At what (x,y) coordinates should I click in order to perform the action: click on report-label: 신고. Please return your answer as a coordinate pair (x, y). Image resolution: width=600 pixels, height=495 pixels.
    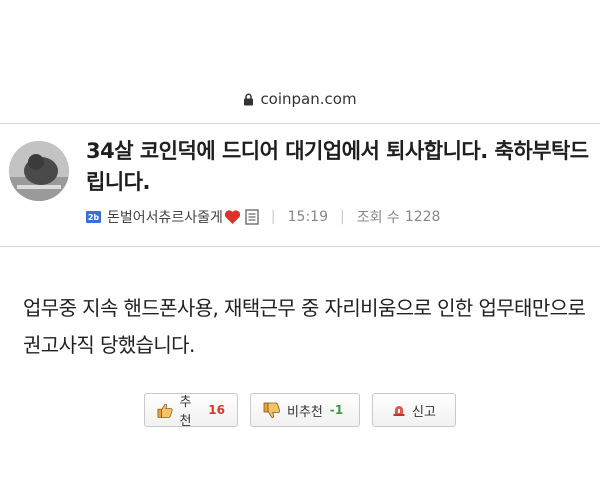
    Looking at the image, I should click on (424, 412).